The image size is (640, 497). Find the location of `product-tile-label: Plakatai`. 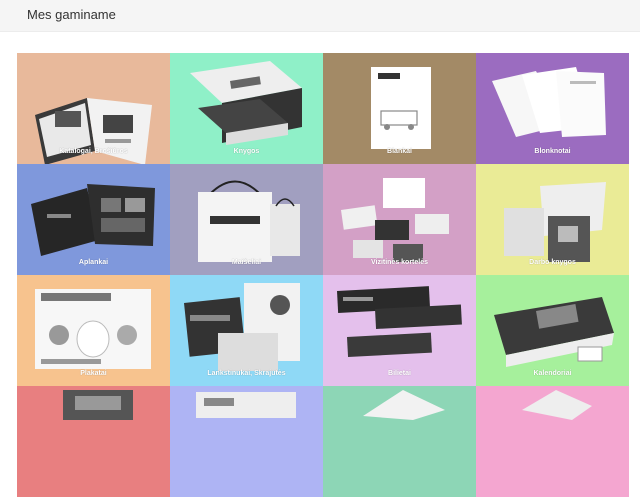

product-tile-label: Plakatai is located at coordinates (93, 373).